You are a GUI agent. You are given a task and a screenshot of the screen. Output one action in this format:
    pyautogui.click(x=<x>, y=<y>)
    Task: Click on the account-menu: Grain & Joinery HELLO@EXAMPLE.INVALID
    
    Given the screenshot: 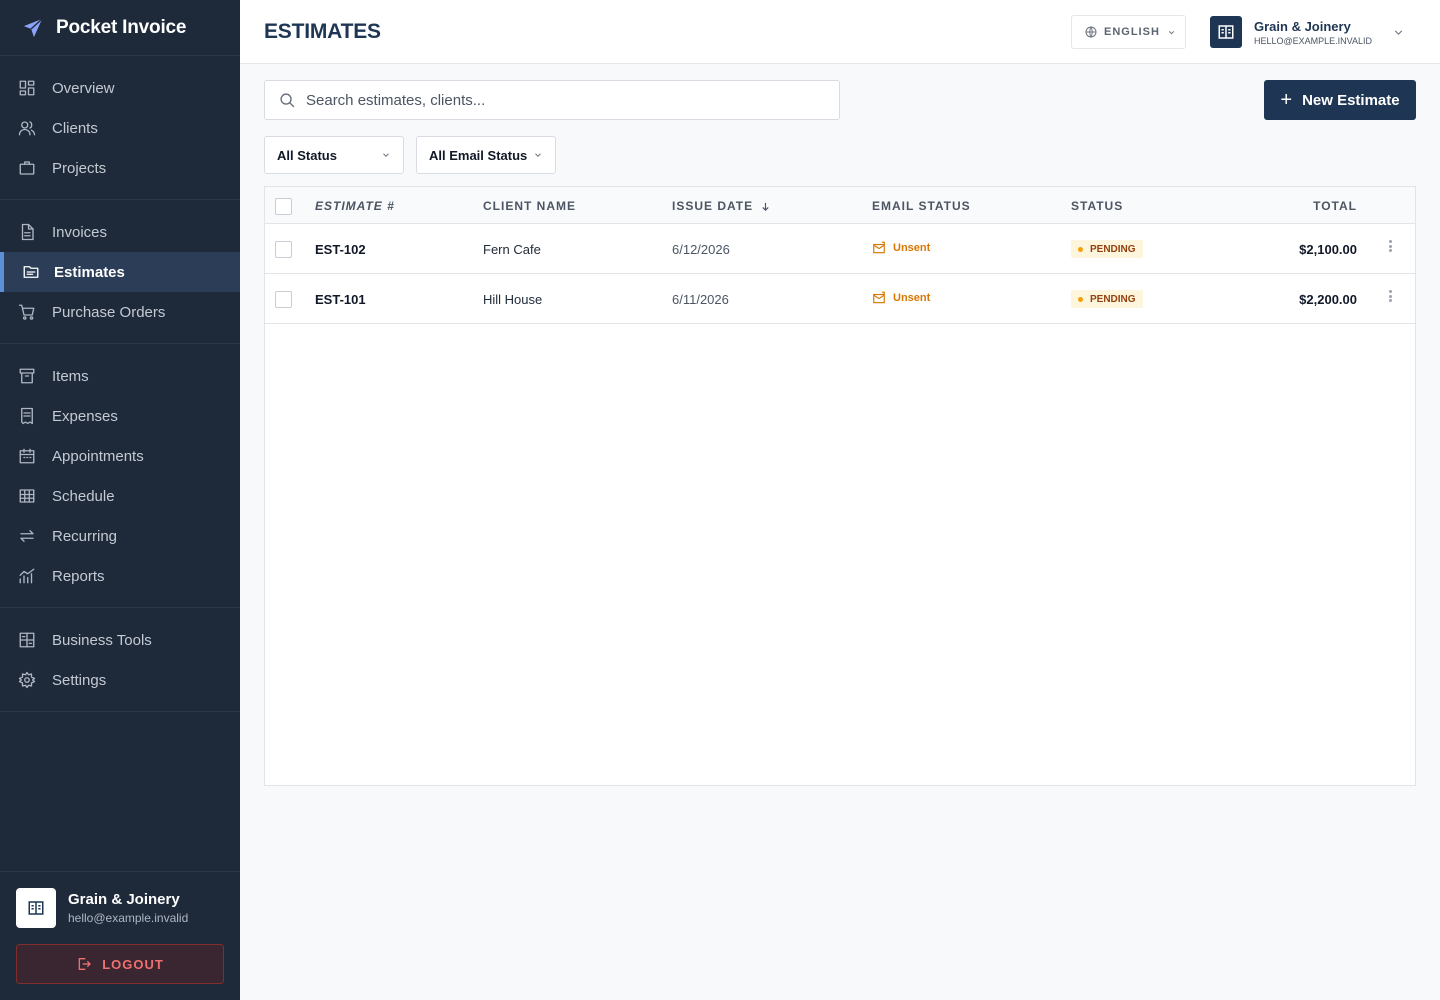 What is the action you would take?
    pyautogui.click(x=1307, y=32)
    